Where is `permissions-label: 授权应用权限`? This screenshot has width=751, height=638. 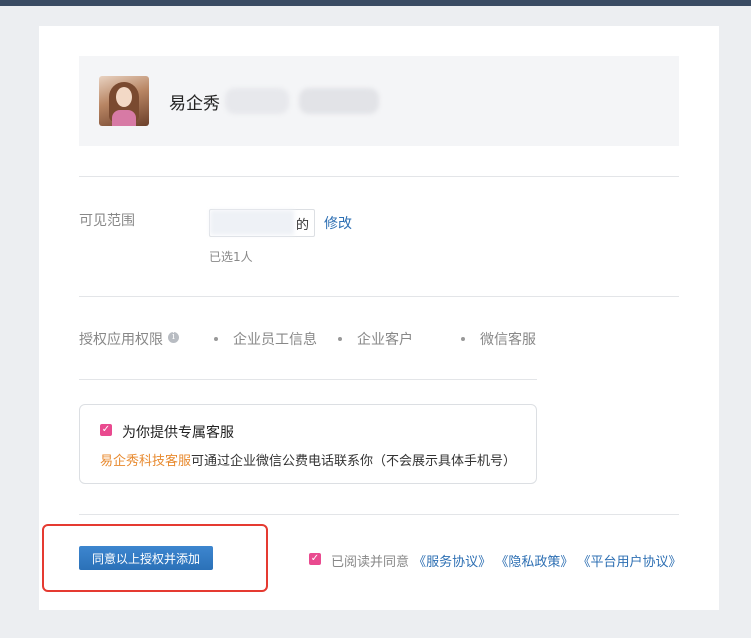 permissions-label: 授权应用权限 is located at coordinates (121, 340).